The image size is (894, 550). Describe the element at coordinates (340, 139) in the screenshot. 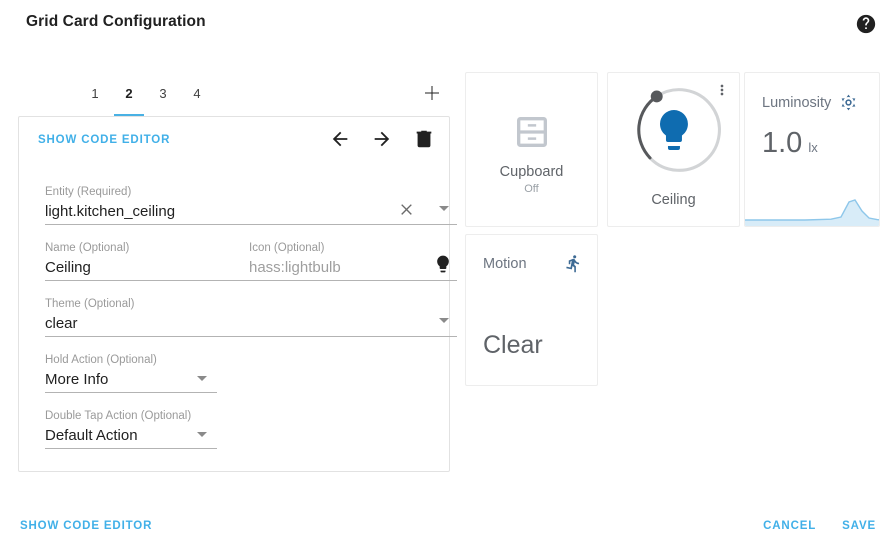

I see `arrow-left-icon` at that location.